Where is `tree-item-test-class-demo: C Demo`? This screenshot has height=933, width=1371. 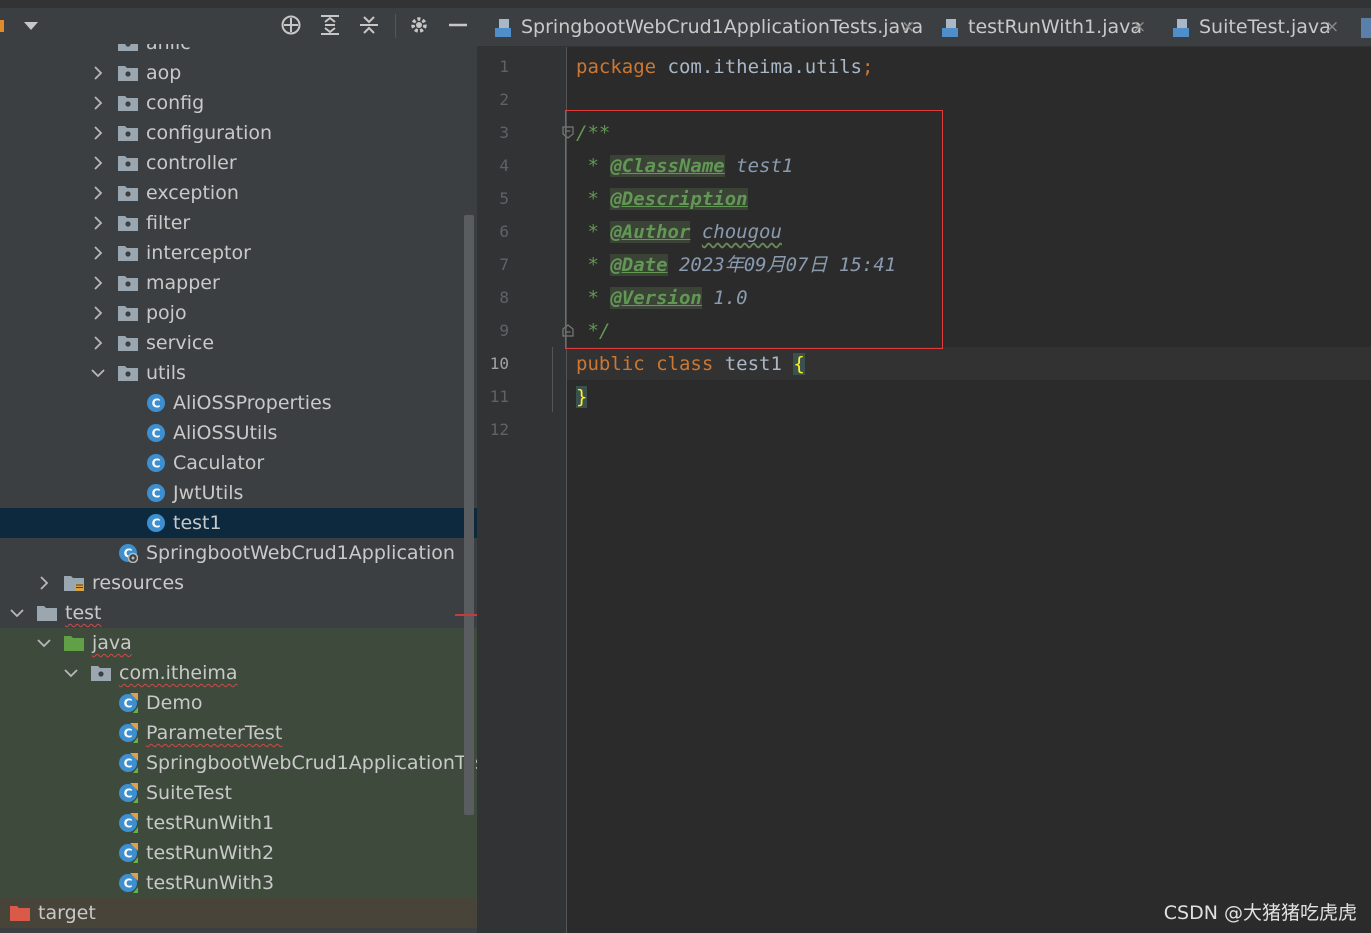
tree-item-test-class-demo: C Demo is located at coordinates (238, 703).